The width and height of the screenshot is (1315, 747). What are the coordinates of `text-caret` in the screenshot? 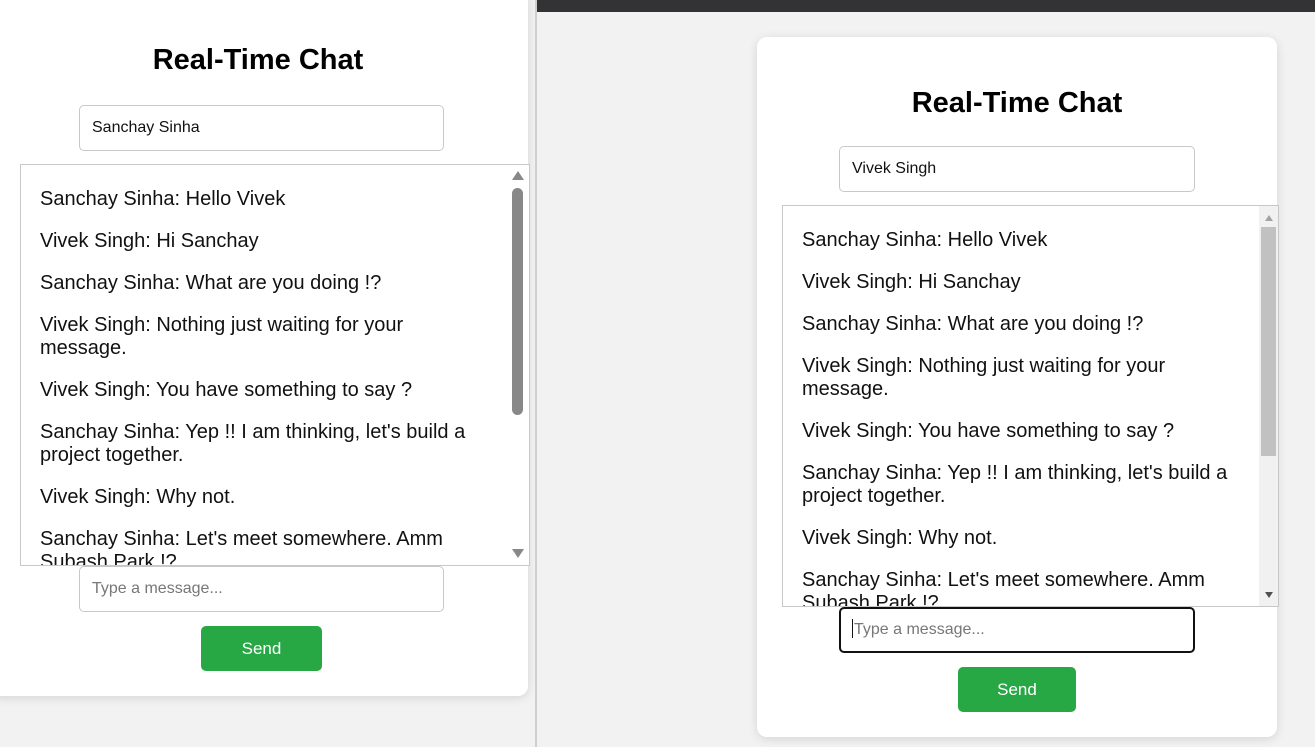 It's located at (852, 629).